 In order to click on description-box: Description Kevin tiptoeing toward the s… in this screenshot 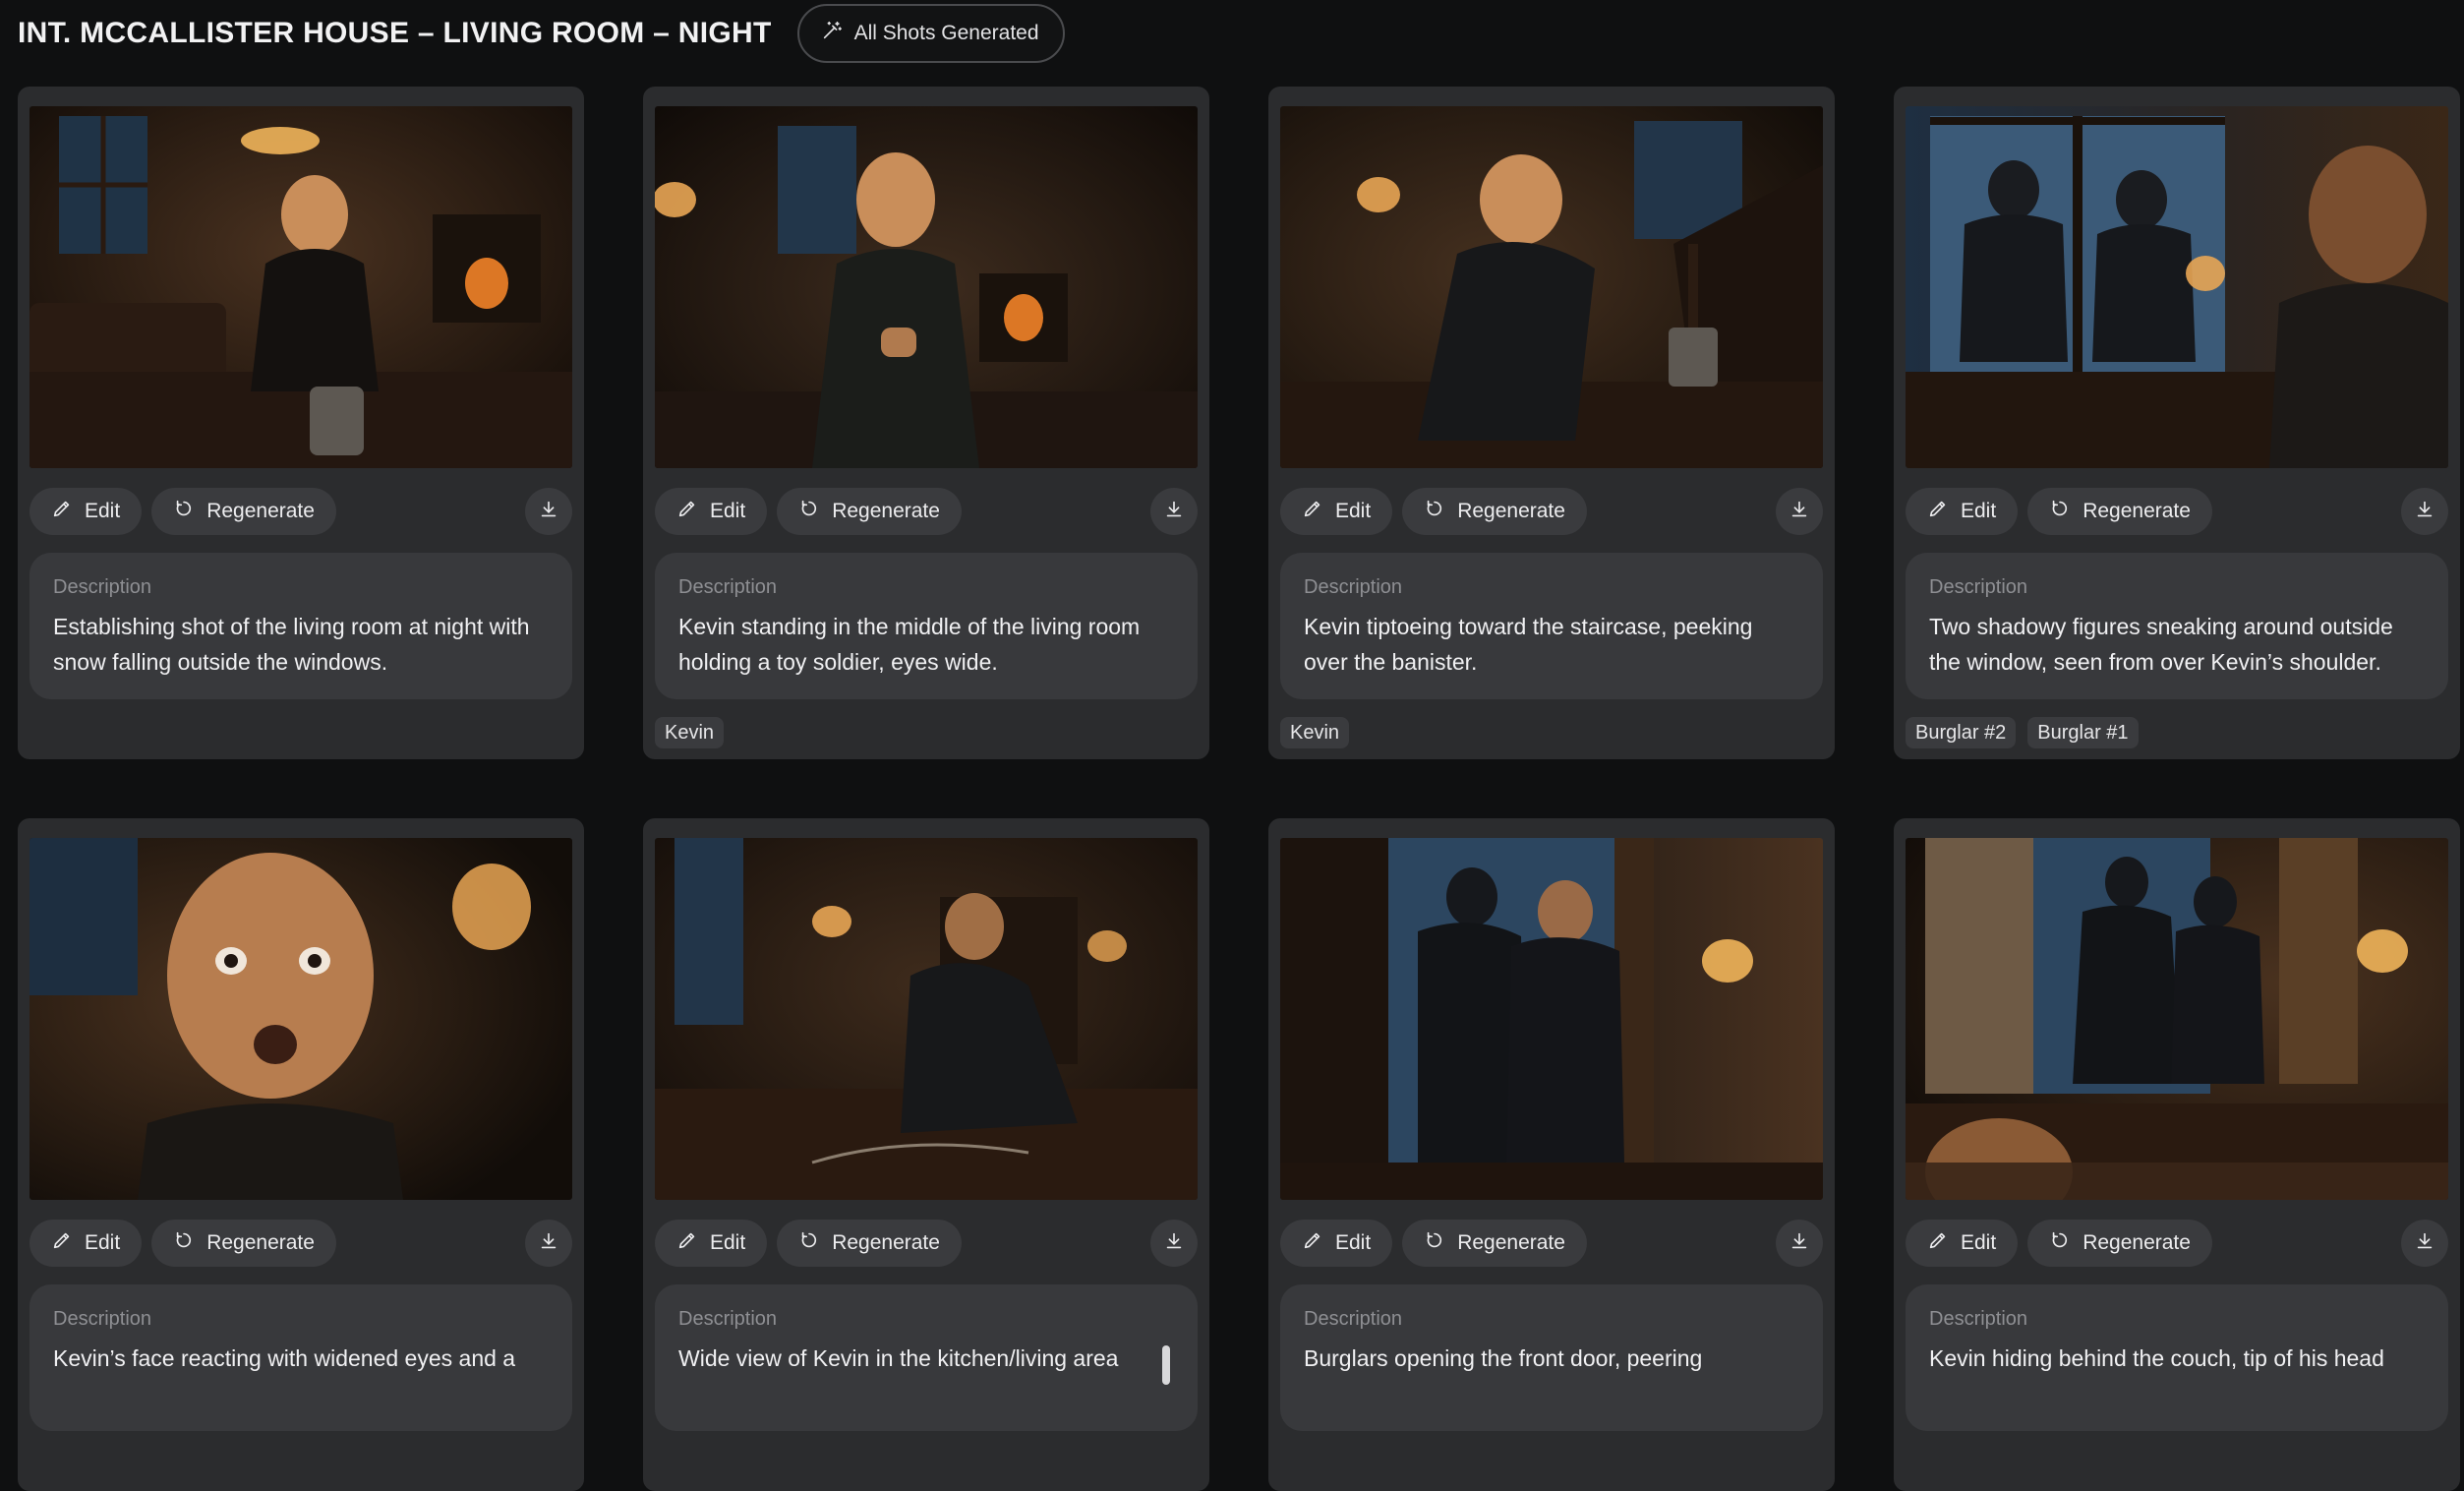, I will do `click(1551, 626)`.